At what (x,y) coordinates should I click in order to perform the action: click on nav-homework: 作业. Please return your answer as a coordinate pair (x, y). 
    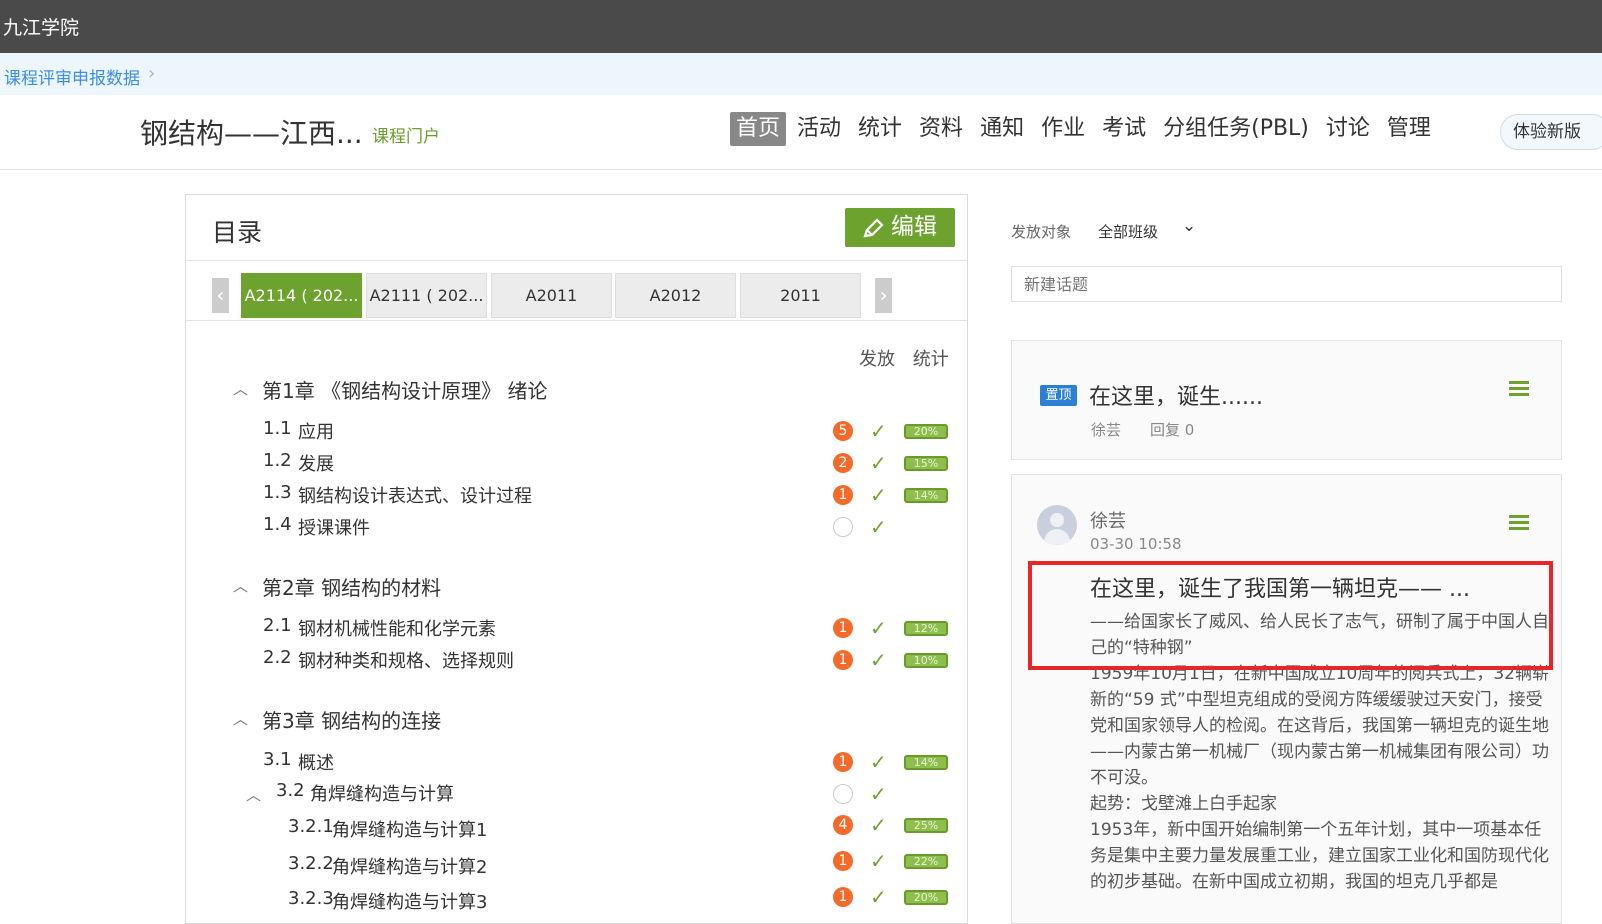
    Looking at the image, I should click on (1063, 129).